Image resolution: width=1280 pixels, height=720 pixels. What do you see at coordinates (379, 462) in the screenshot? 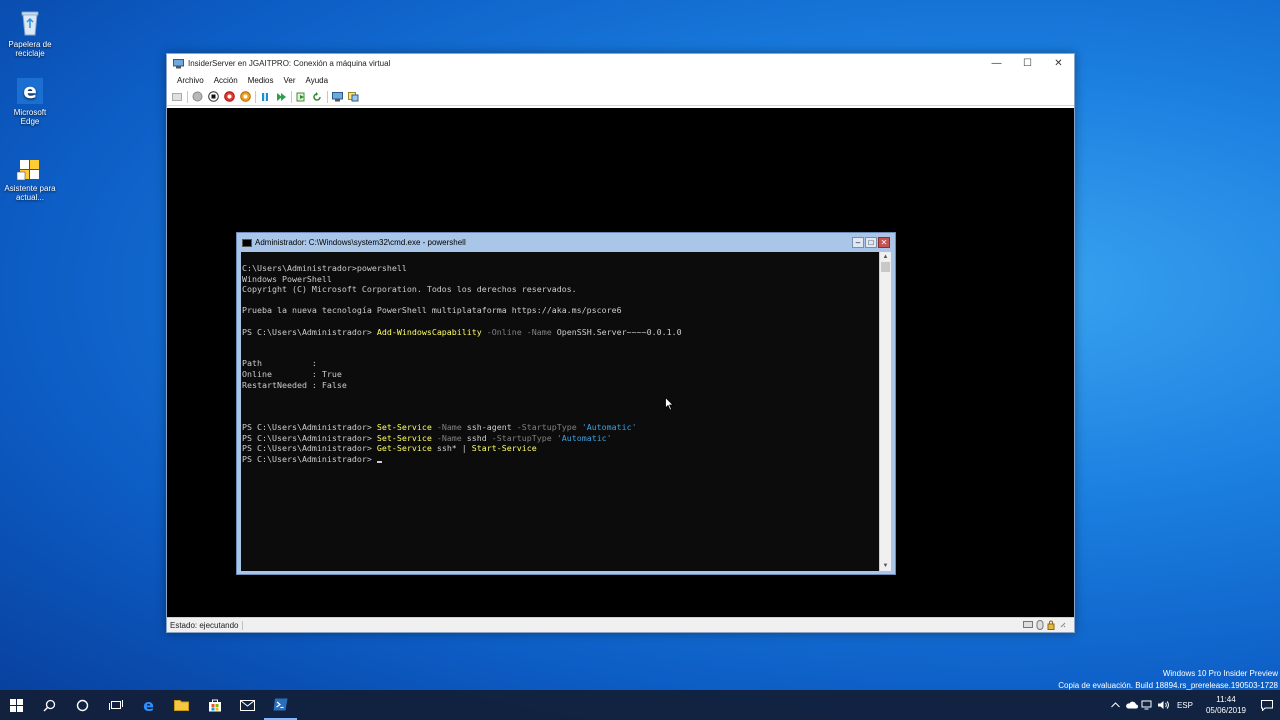
I see `text-cursor` at bounding box center [379, 462].